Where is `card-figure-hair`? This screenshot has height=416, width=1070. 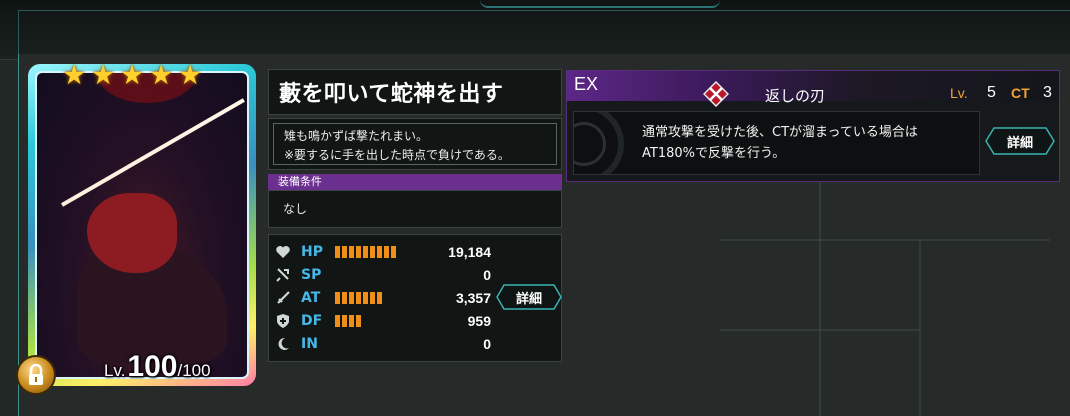
card-figure-hair is located at coordinates (132, 233).